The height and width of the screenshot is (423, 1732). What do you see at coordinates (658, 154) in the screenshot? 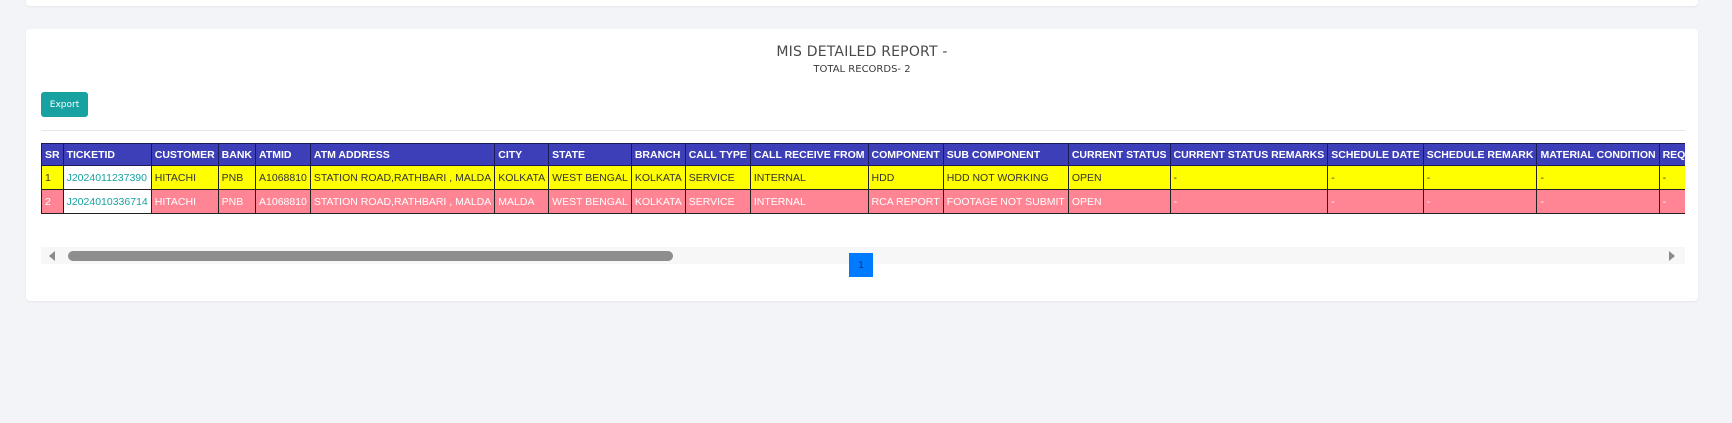
I see `column-header-branch: BRANCH` at bounding box center [658, 154].